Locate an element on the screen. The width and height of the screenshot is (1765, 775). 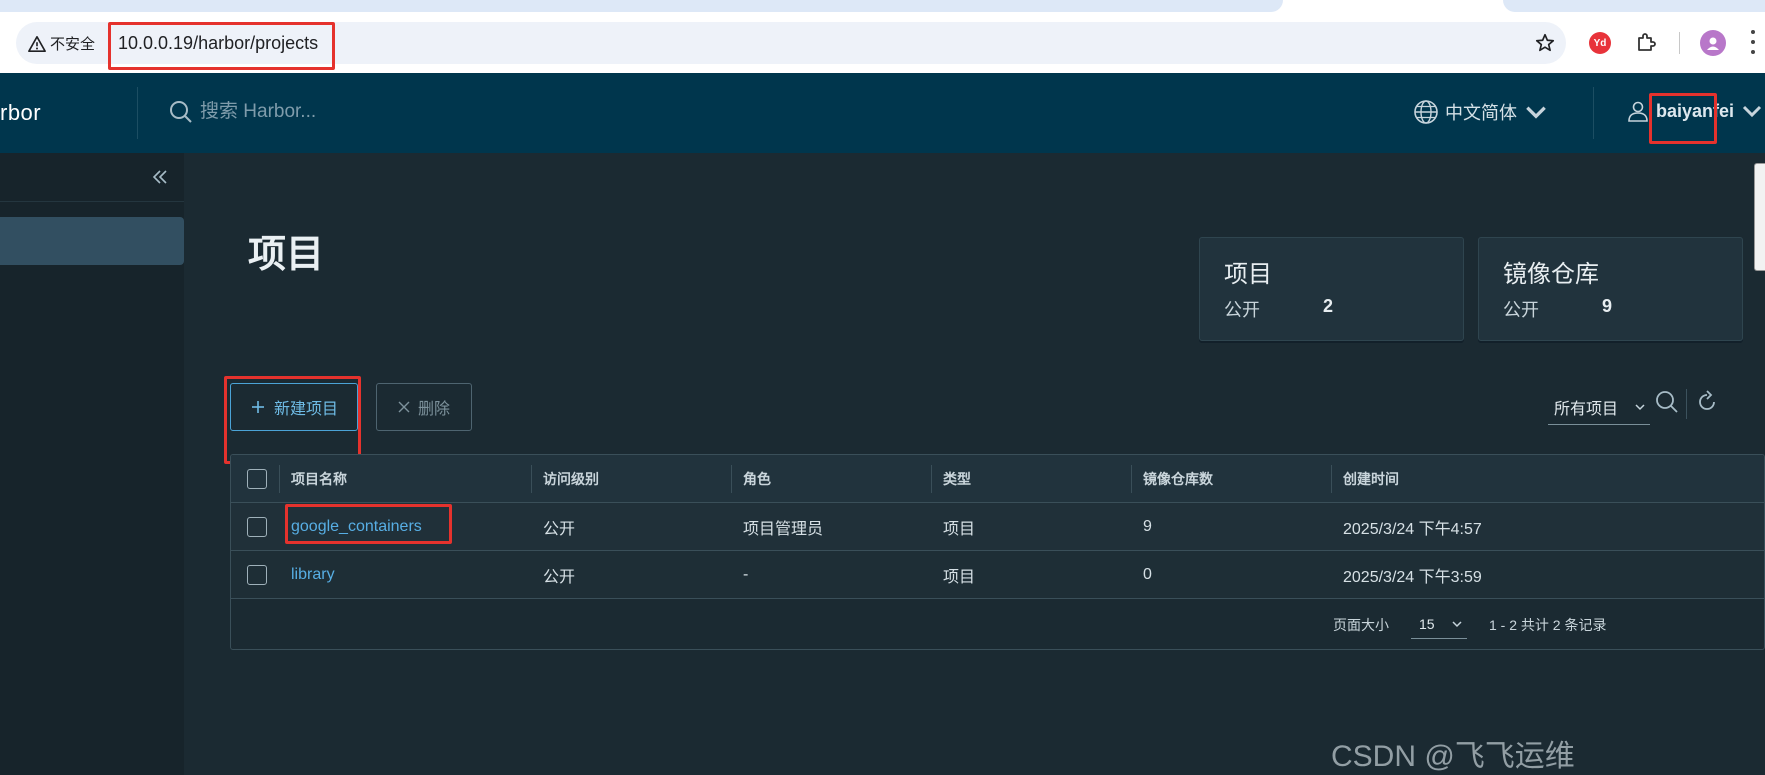
table-row: library 公开 - 项目 0 2025/3/24 下午3:59 is located at coordinates (997, 575).